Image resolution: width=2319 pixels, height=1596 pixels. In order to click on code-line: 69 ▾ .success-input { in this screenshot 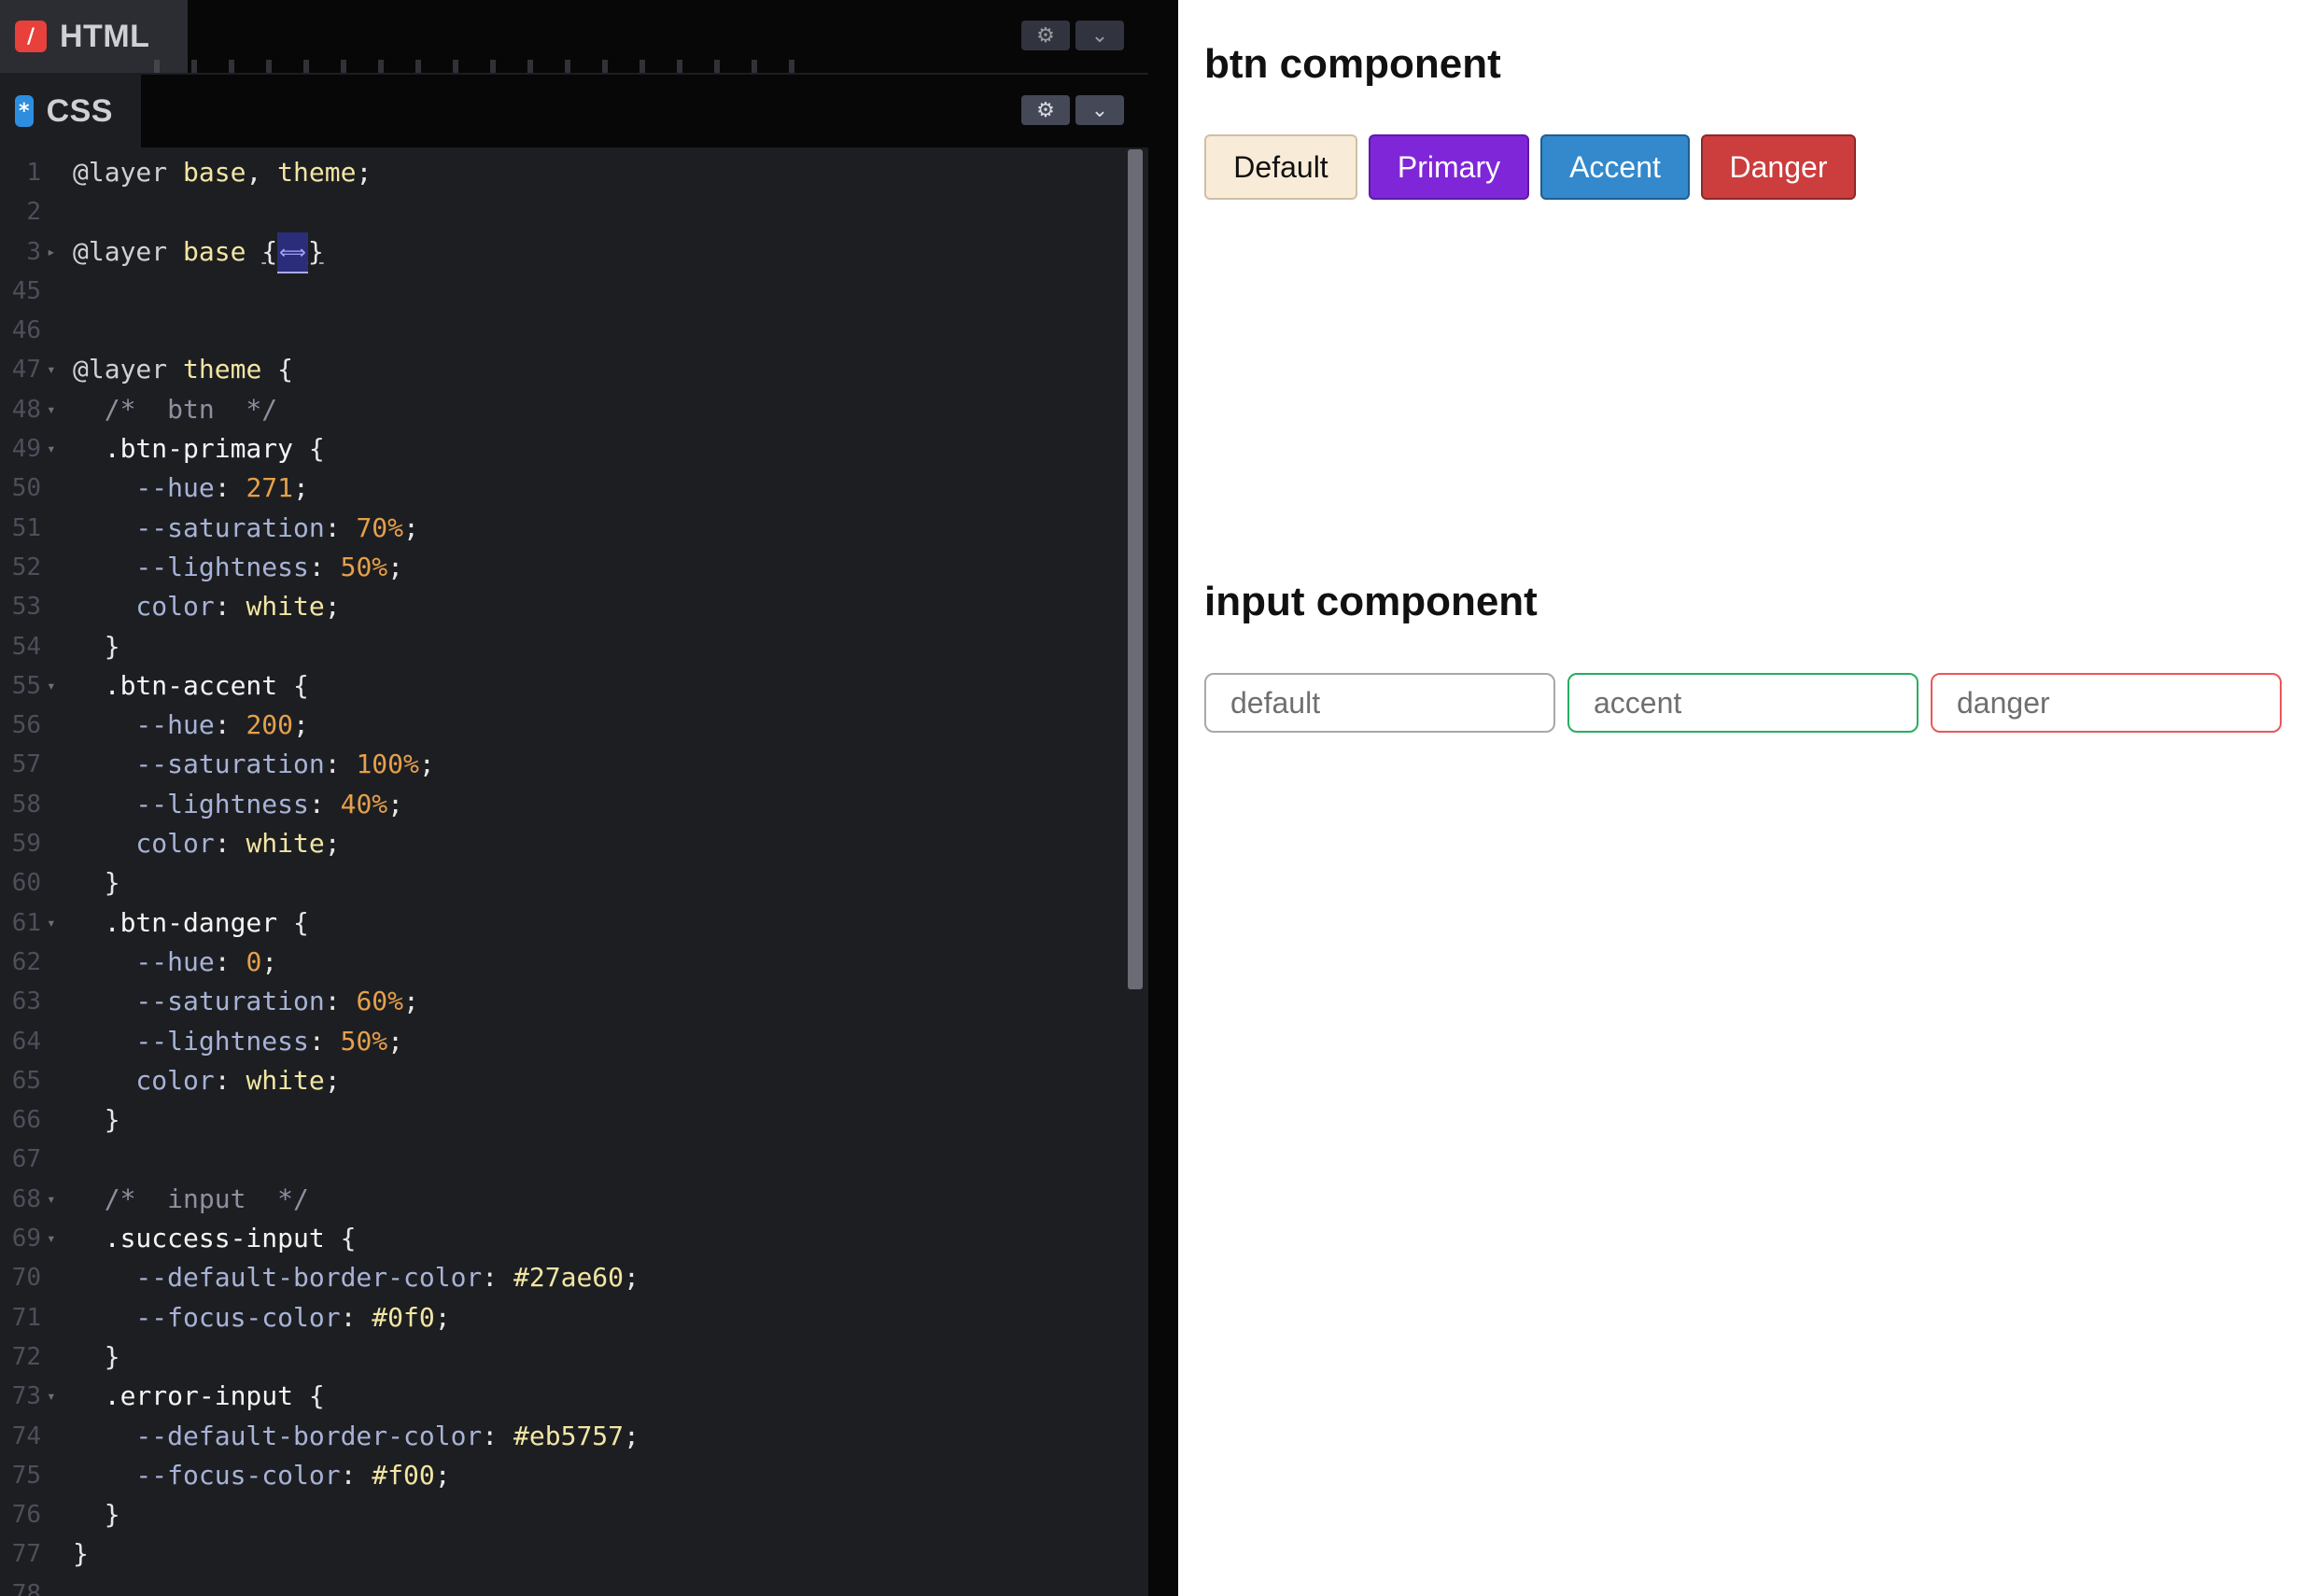, I will do `click(565, 1238)`.